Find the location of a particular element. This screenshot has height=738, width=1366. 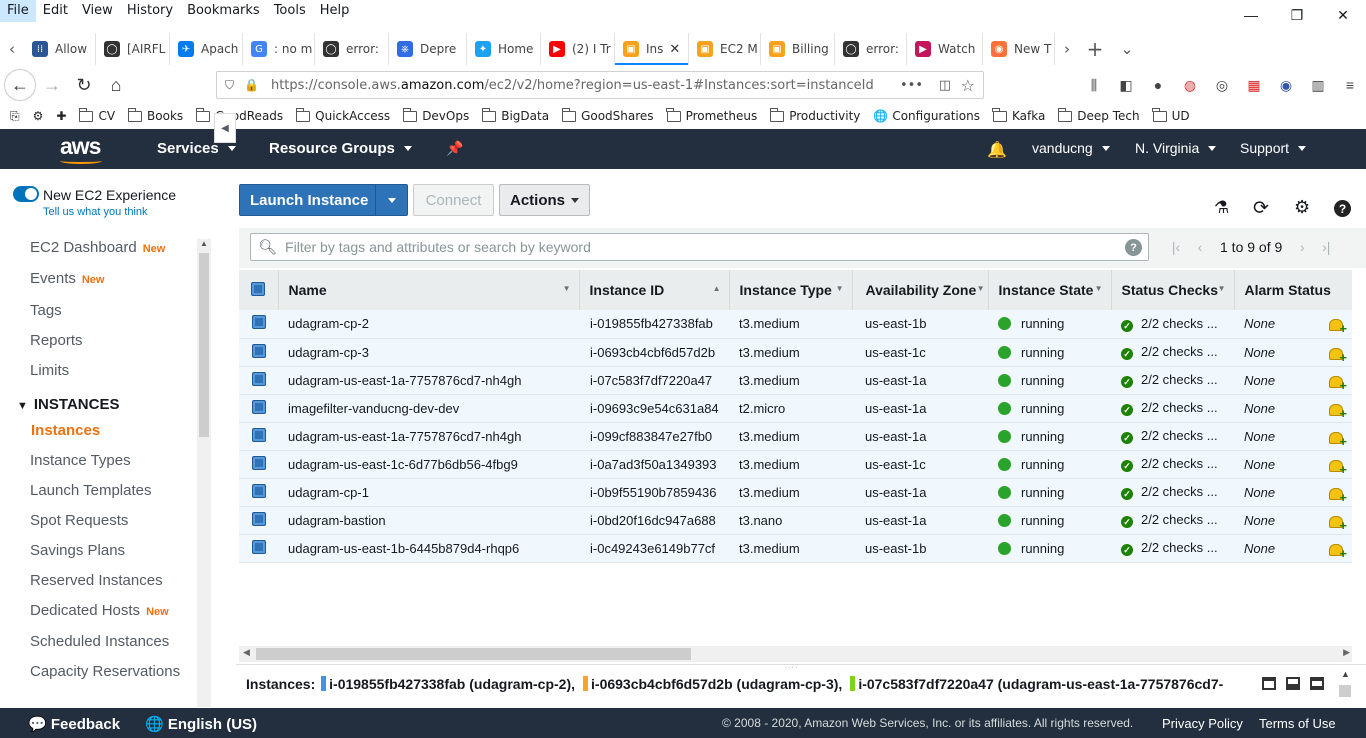

prev-page-icon: ‹ is located at coordinates (1200, 247).